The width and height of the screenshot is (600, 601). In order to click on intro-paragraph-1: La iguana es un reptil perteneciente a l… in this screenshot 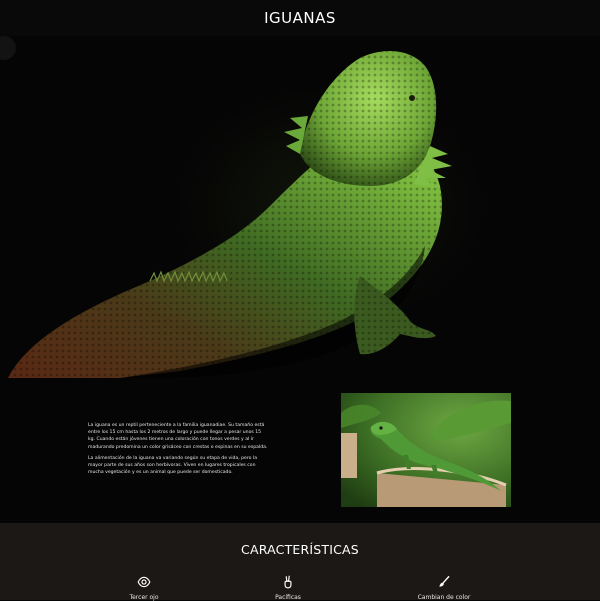, I will do `click(178, 436)`.